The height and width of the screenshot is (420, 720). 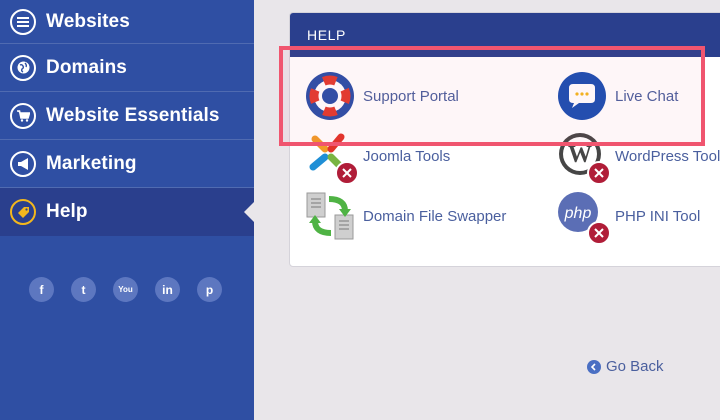 What do you see at coordinates (91, 163) in the screenshot?
I see `sidebar-item-label: Marketing` at bounding box center [91, 163].